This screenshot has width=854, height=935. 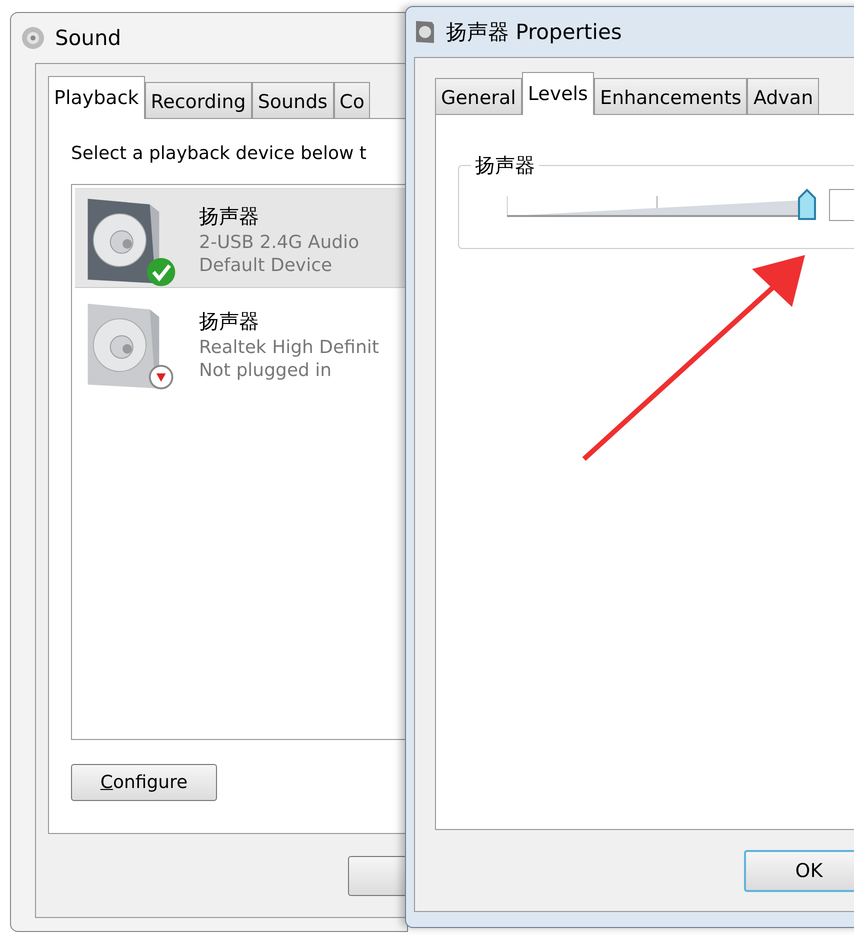 What do you see at coordinates (289, 347) in the screenshot?
I see `device-description: Realtek High Definit` at bounding box center [289, 347].